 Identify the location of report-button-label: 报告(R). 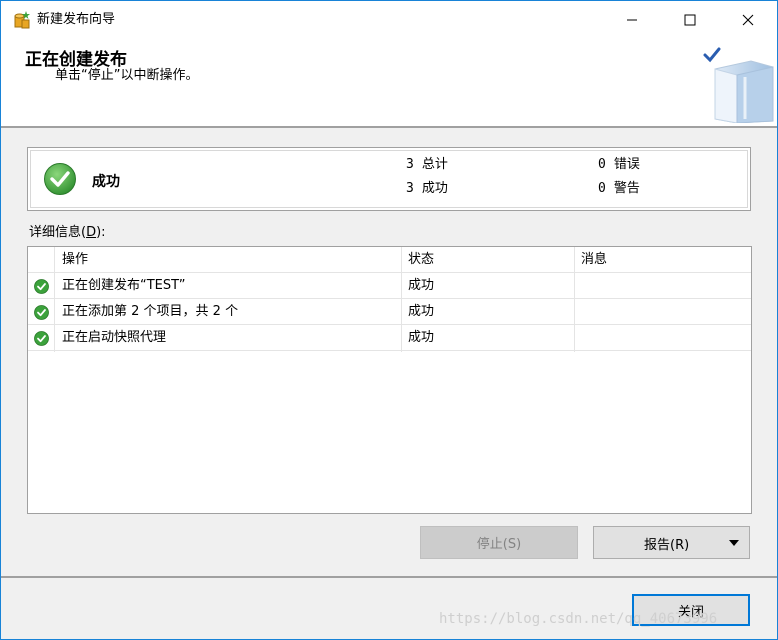
(667, 545).